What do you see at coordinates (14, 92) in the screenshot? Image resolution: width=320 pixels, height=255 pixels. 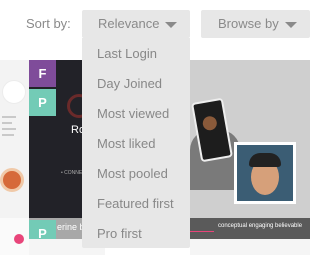 I see `logo-bubble` at bounding box center [14, 92].